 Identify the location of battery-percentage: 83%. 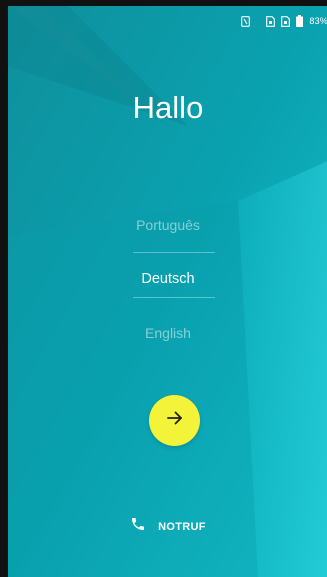
(318, 21).